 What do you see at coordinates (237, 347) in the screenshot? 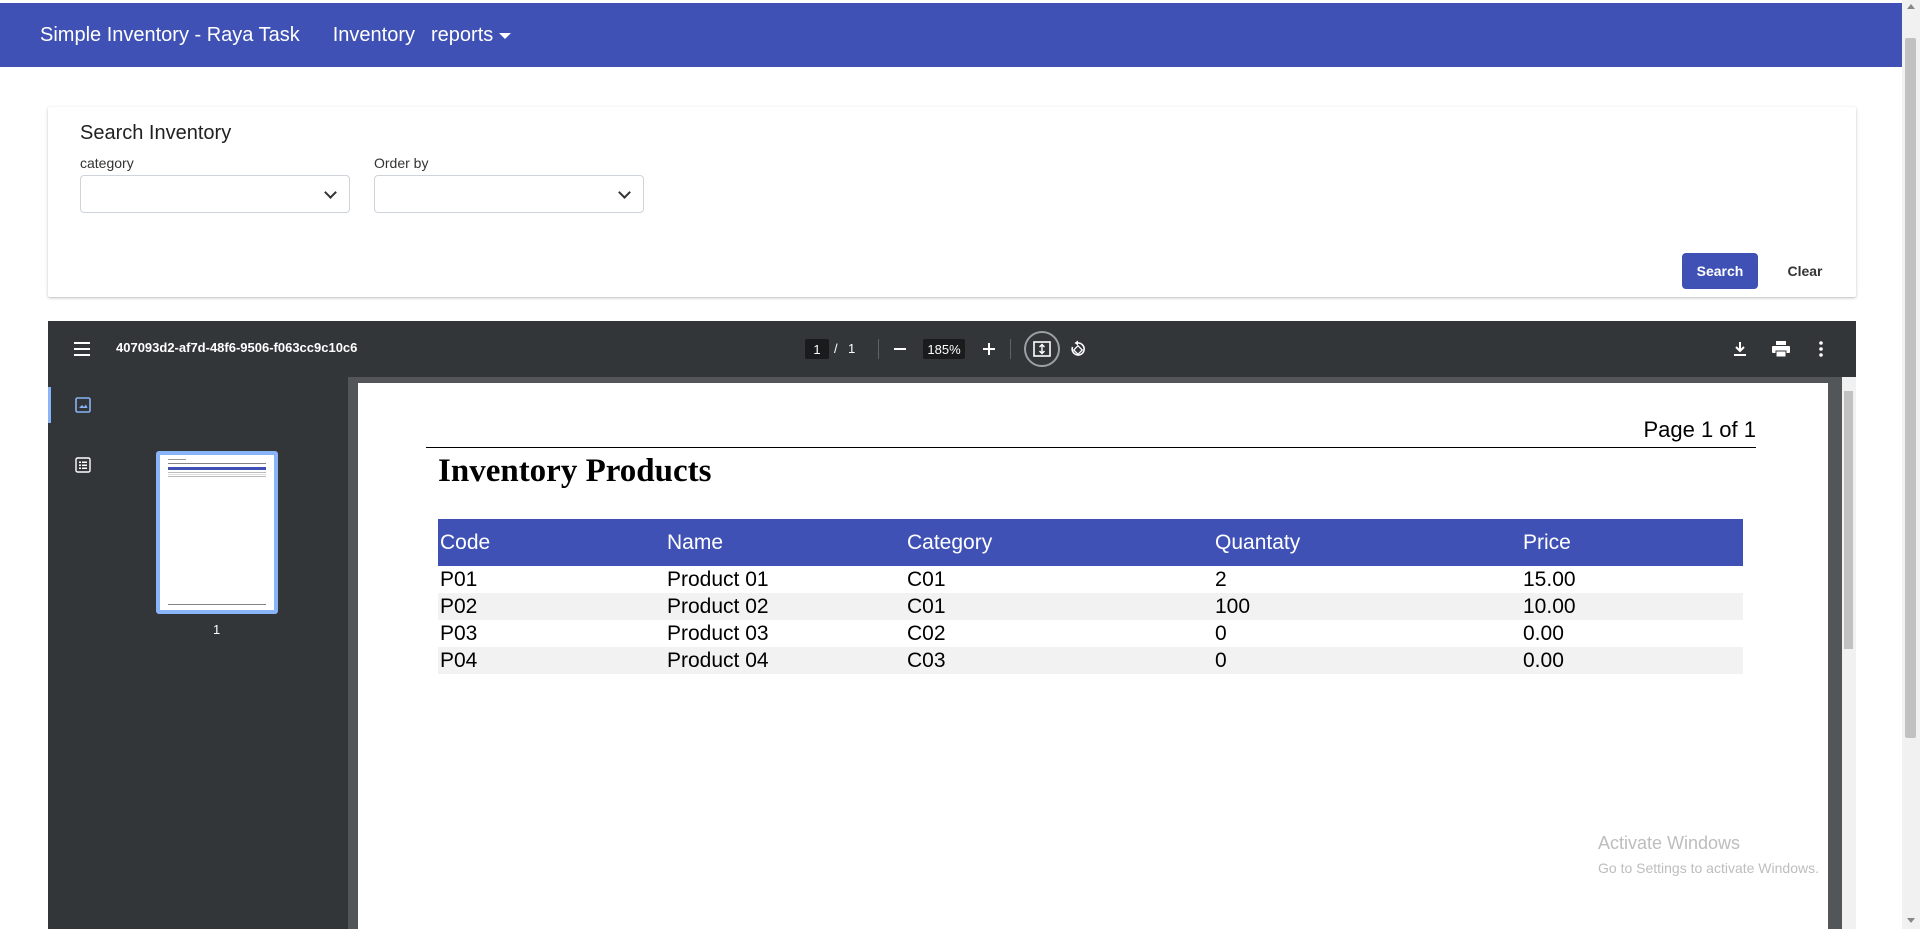
I see `pdf-document-name: 407093d2-af7d-48f6-9506-f063cc9c10c6` at bounding box center [237, 347].